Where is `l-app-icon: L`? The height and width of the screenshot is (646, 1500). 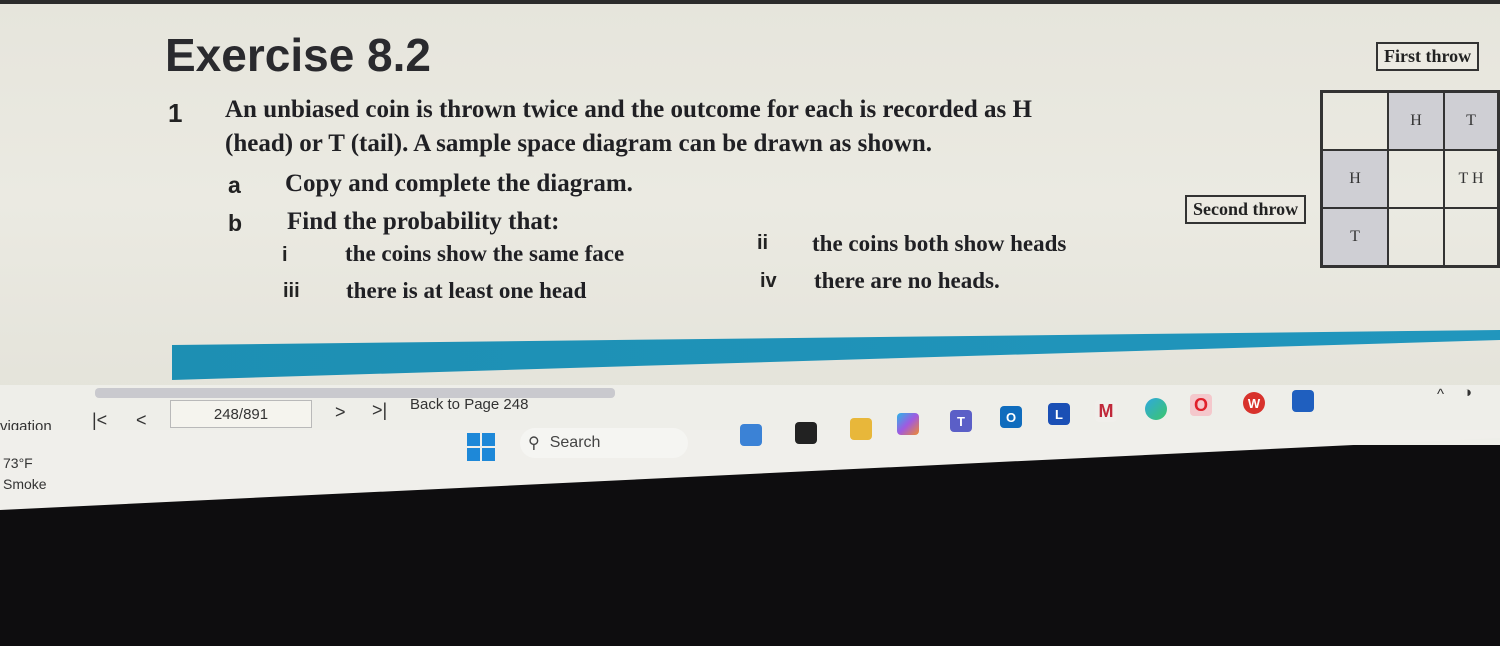 l-app-icon: L is located at coordinates (1059, 414).